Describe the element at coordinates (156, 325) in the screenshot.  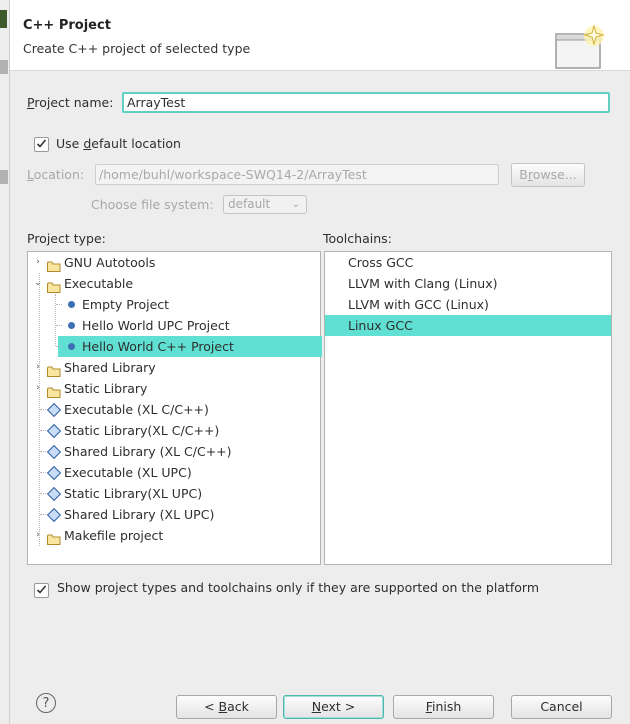
I see `project-type-item-label: Hello World UPC Project` at that location.